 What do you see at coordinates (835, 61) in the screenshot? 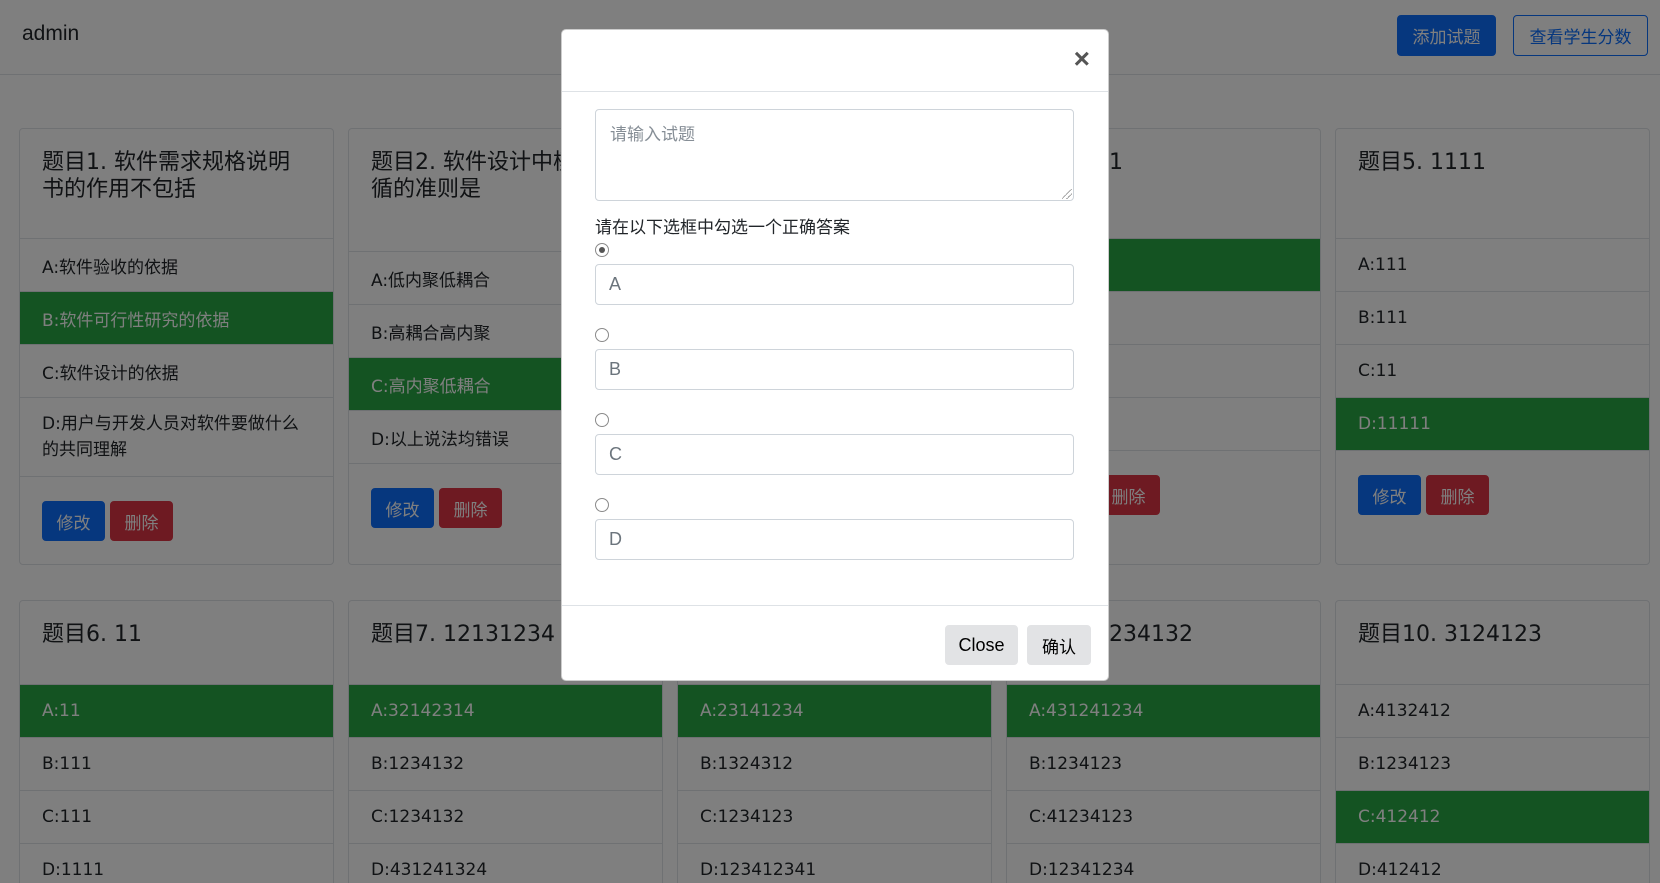
I see `modal-header: ×` at bounding box center [835, 61].